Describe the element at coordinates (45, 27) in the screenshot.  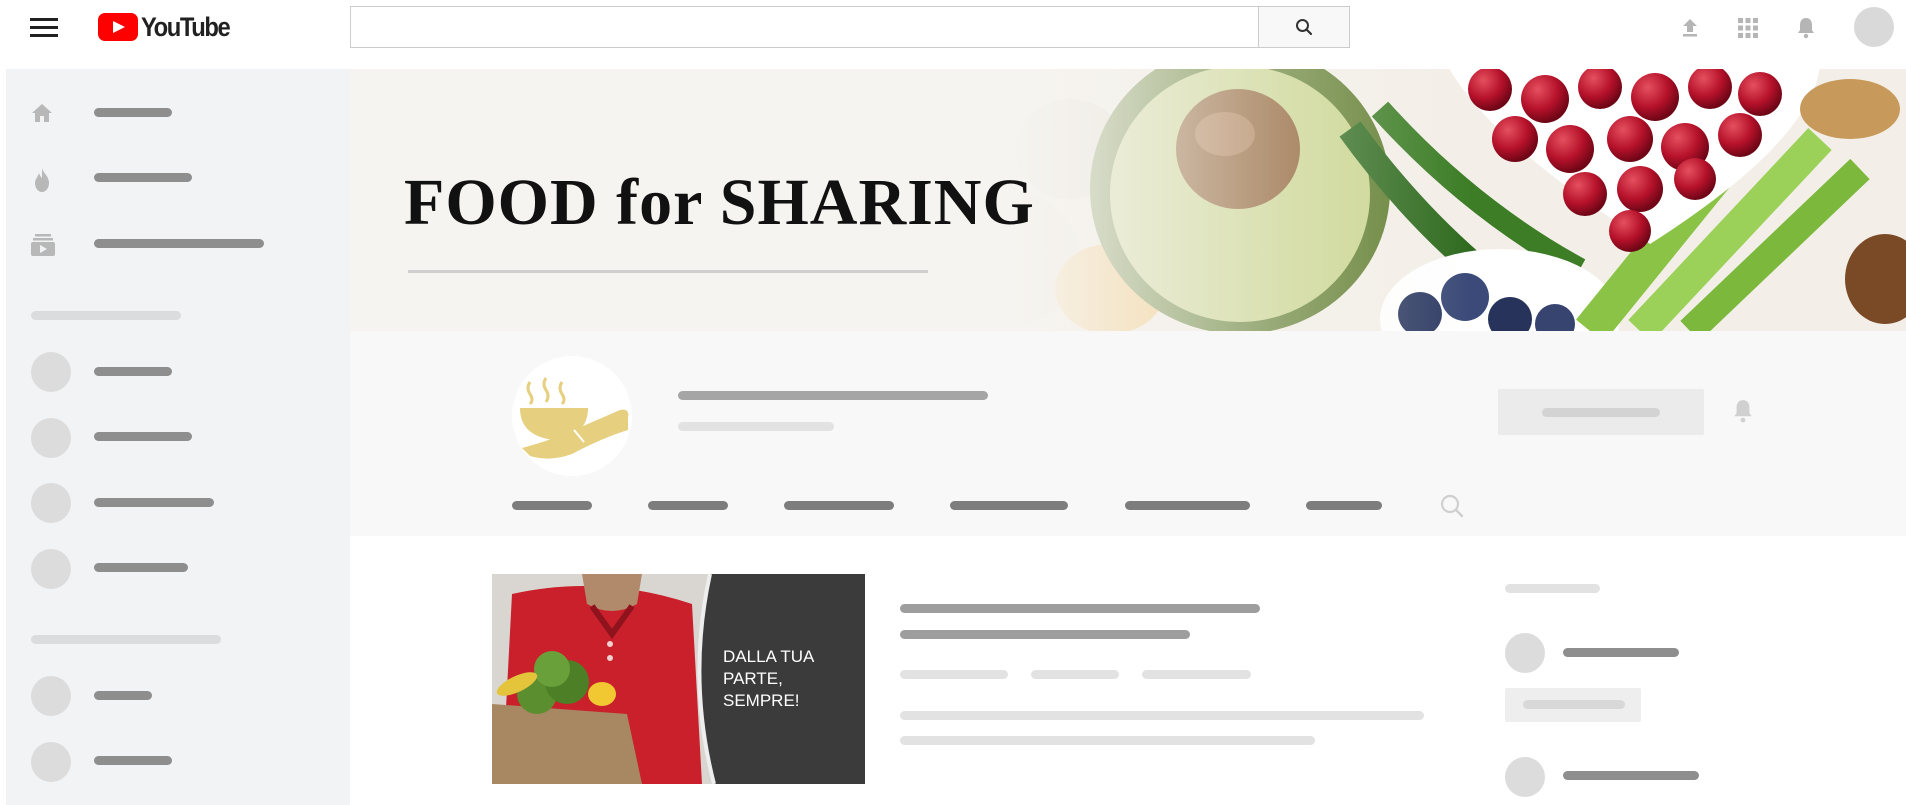
I see `hamburger-icon` at that location.